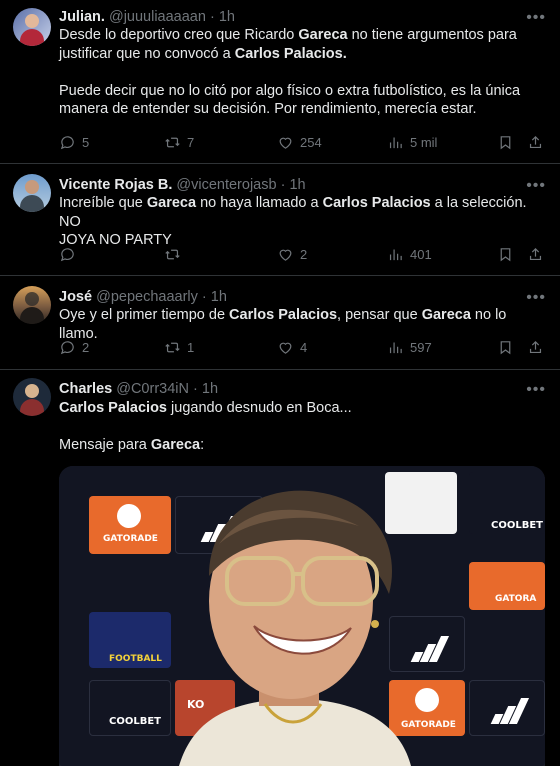 The image size is (560, 766). Describe the element at coordinates (424, 142) in the screenshot. I see `views-count: 5 mil` at that location.